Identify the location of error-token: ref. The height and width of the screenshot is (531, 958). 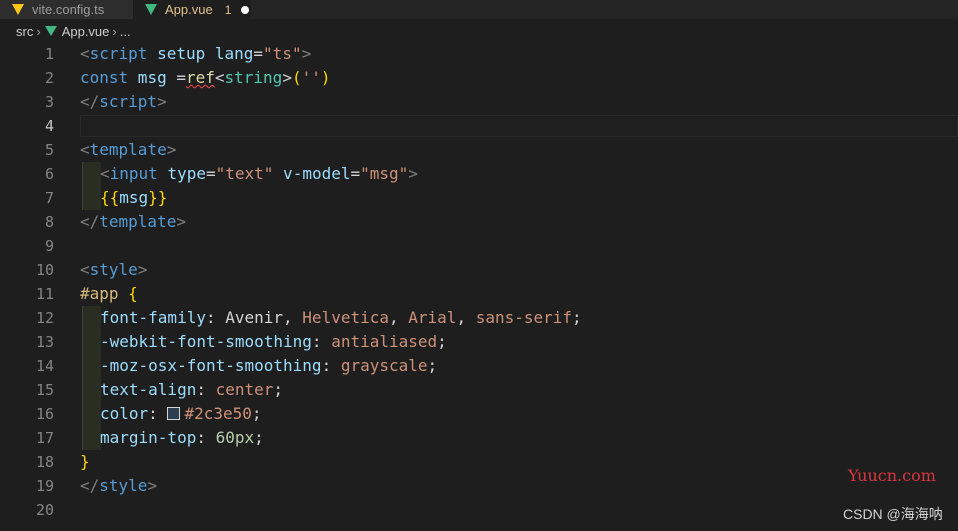
(200, 77).